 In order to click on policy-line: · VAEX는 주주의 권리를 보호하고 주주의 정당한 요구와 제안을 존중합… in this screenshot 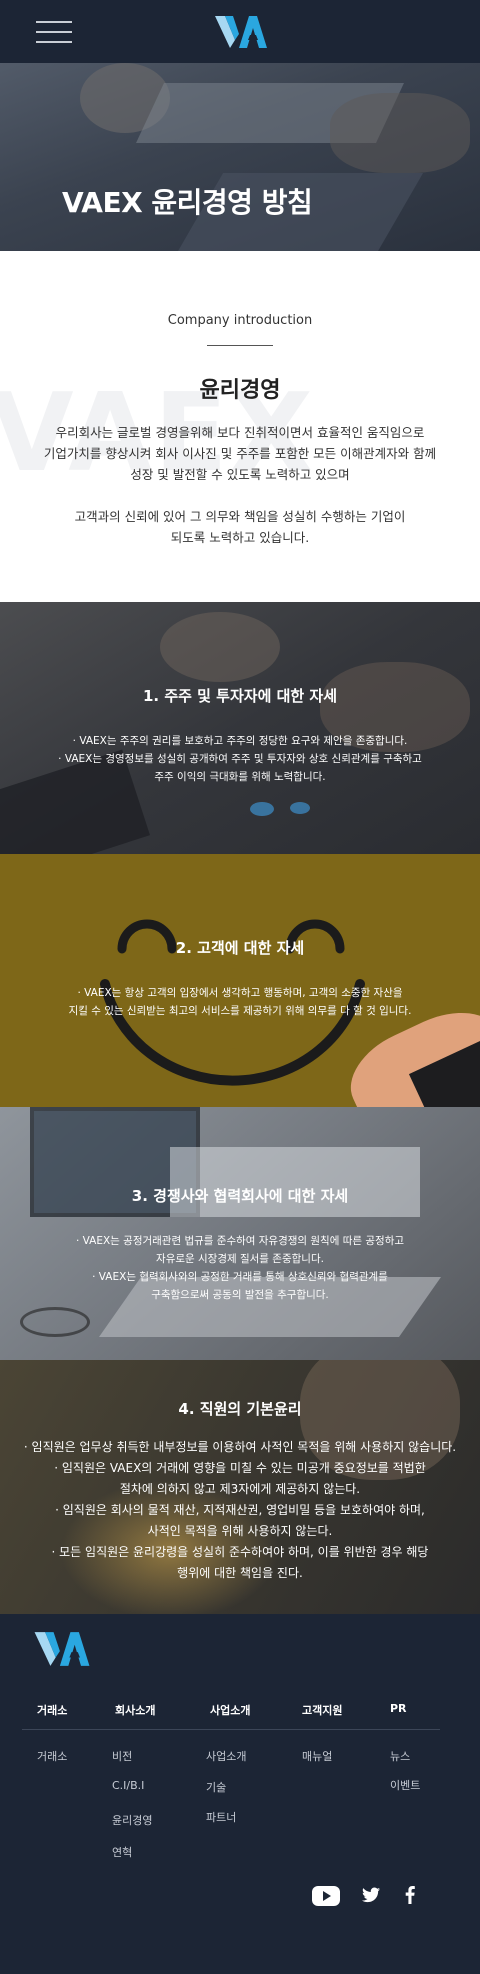, I will do `click(240, 741)`.